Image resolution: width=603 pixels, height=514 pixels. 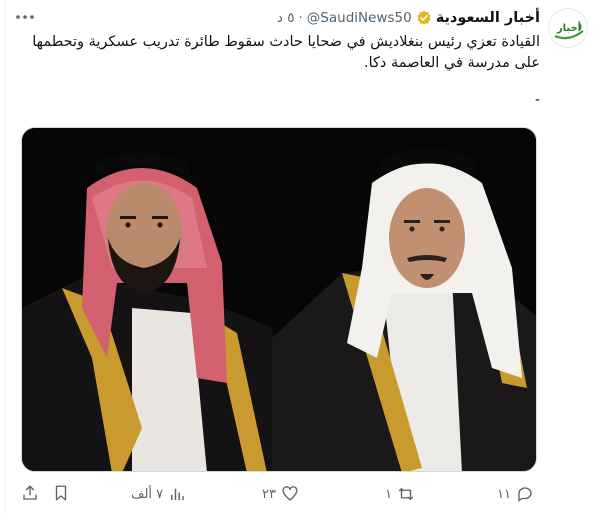 I want to click on reply-bubble-icon, so click(x=525, y=494).